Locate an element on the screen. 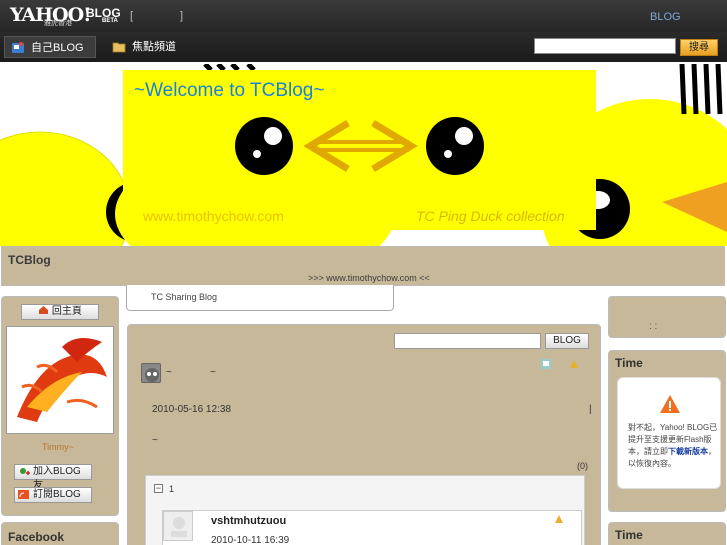 This screenshot has width=727, height=545. subscribe-label: 訂閱BLOG is located at coordinates (57, 494).